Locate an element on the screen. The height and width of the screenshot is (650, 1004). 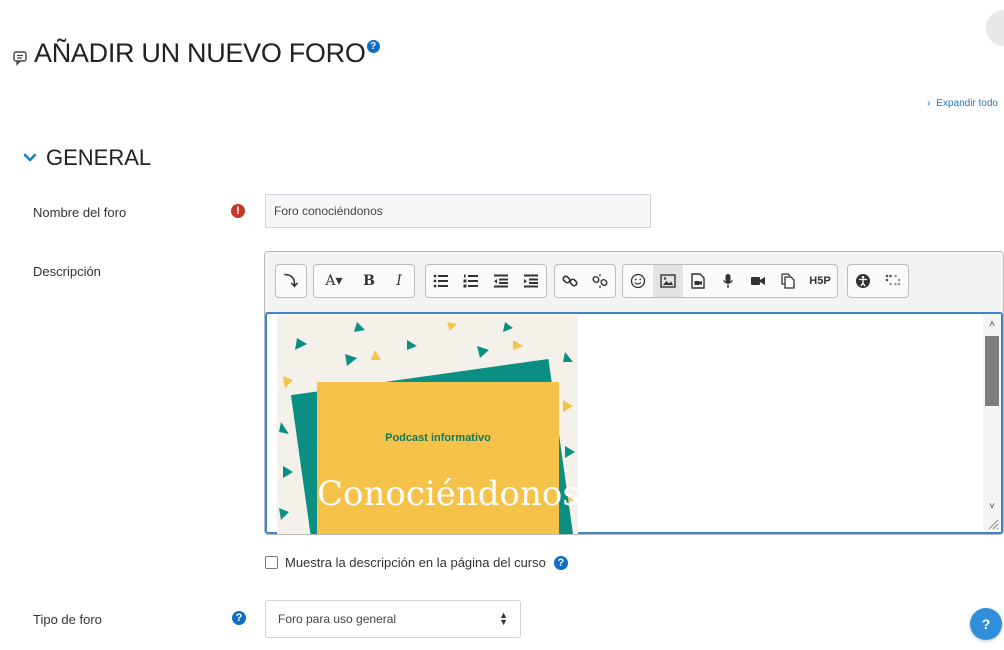
floating-help-button: ? is located at coordinates (986, 624).